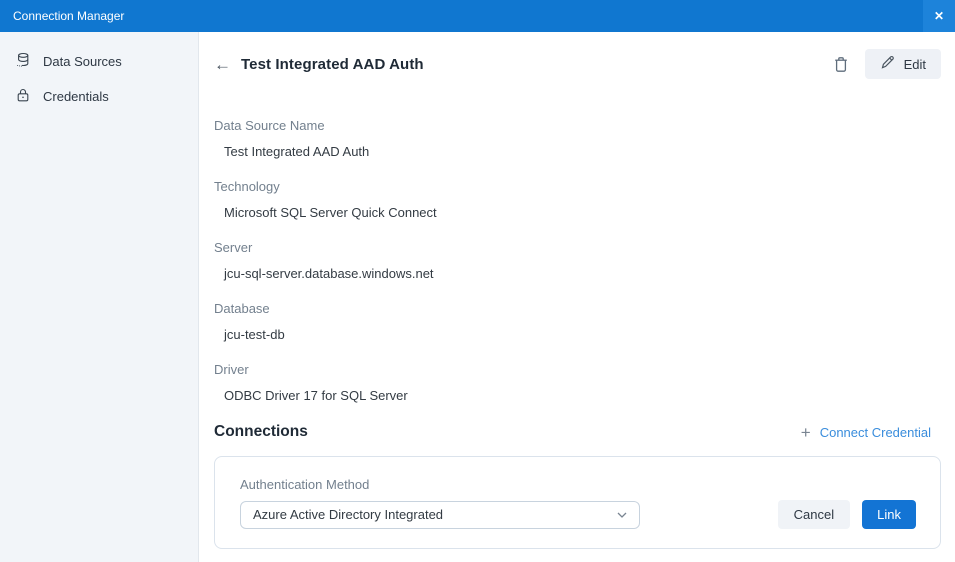 This screenshot has height=562, width=955. Describe the element at coordinates (622, 514) in the screenshot. I see `chevron-down-icon` at that location.